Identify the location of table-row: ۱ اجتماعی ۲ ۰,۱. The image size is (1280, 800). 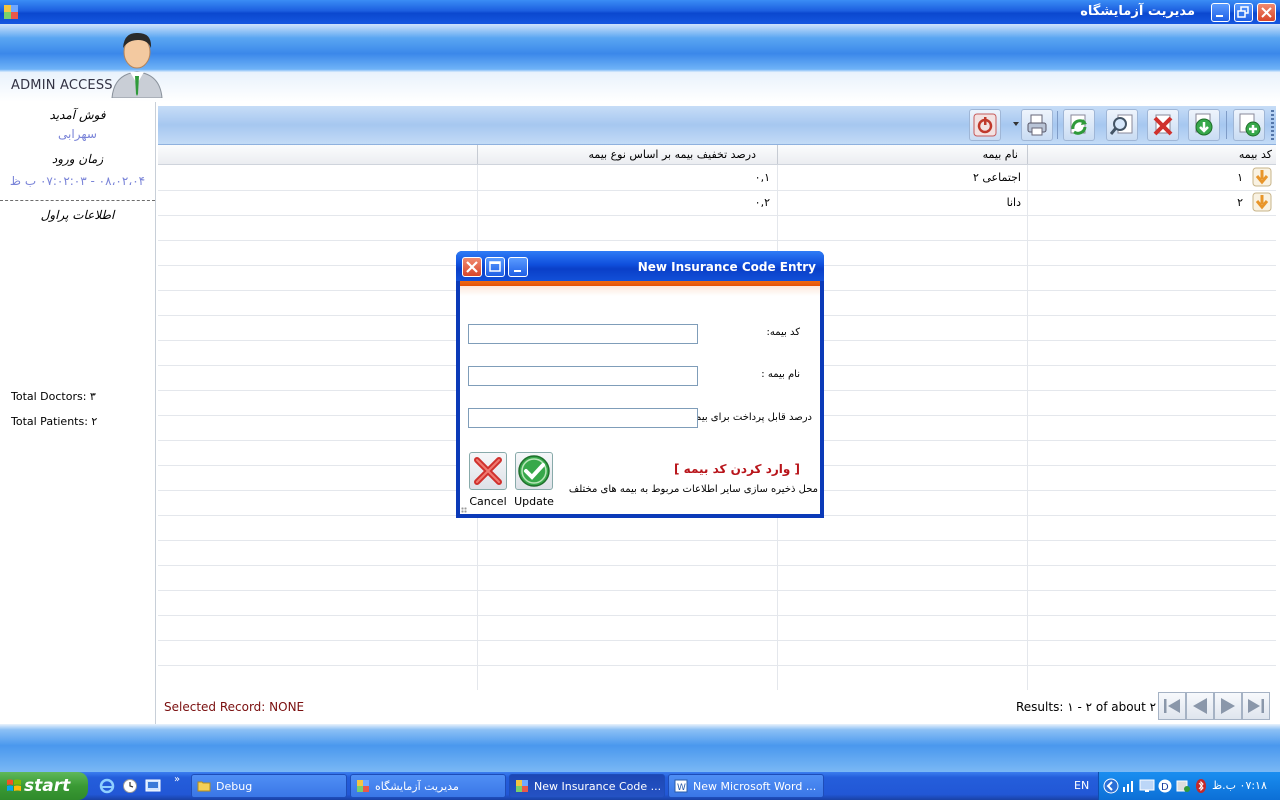
(717, 178).